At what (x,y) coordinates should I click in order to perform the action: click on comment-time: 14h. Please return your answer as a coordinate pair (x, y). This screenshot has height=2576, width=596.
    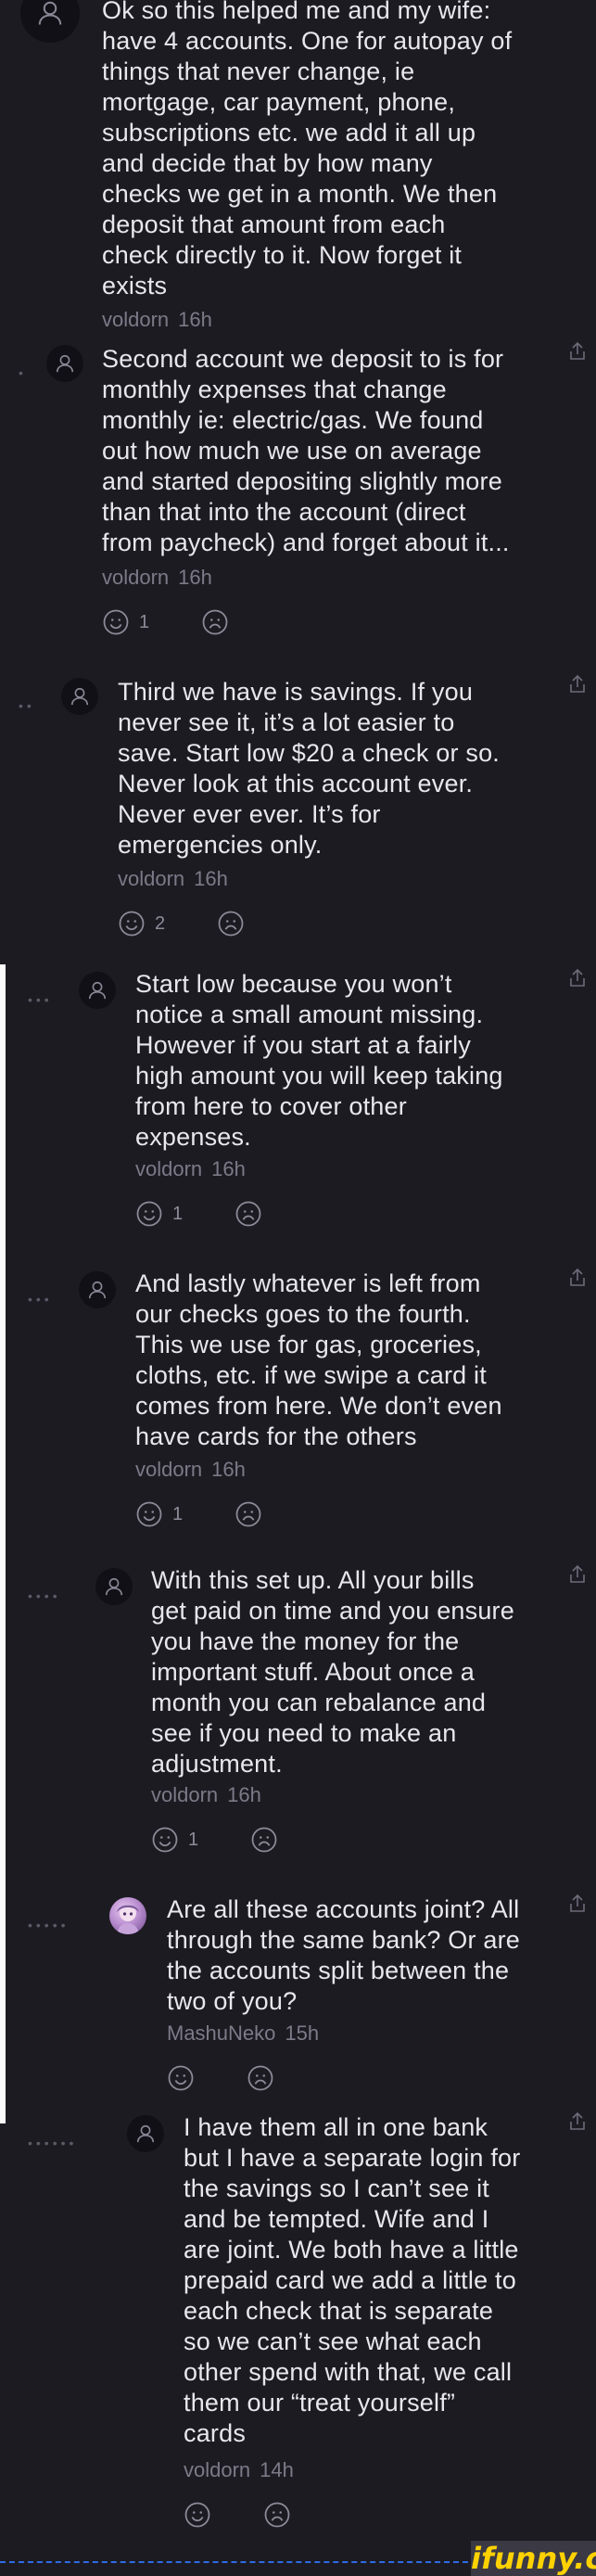
    Looking at the image, I should click on (277, 2469).